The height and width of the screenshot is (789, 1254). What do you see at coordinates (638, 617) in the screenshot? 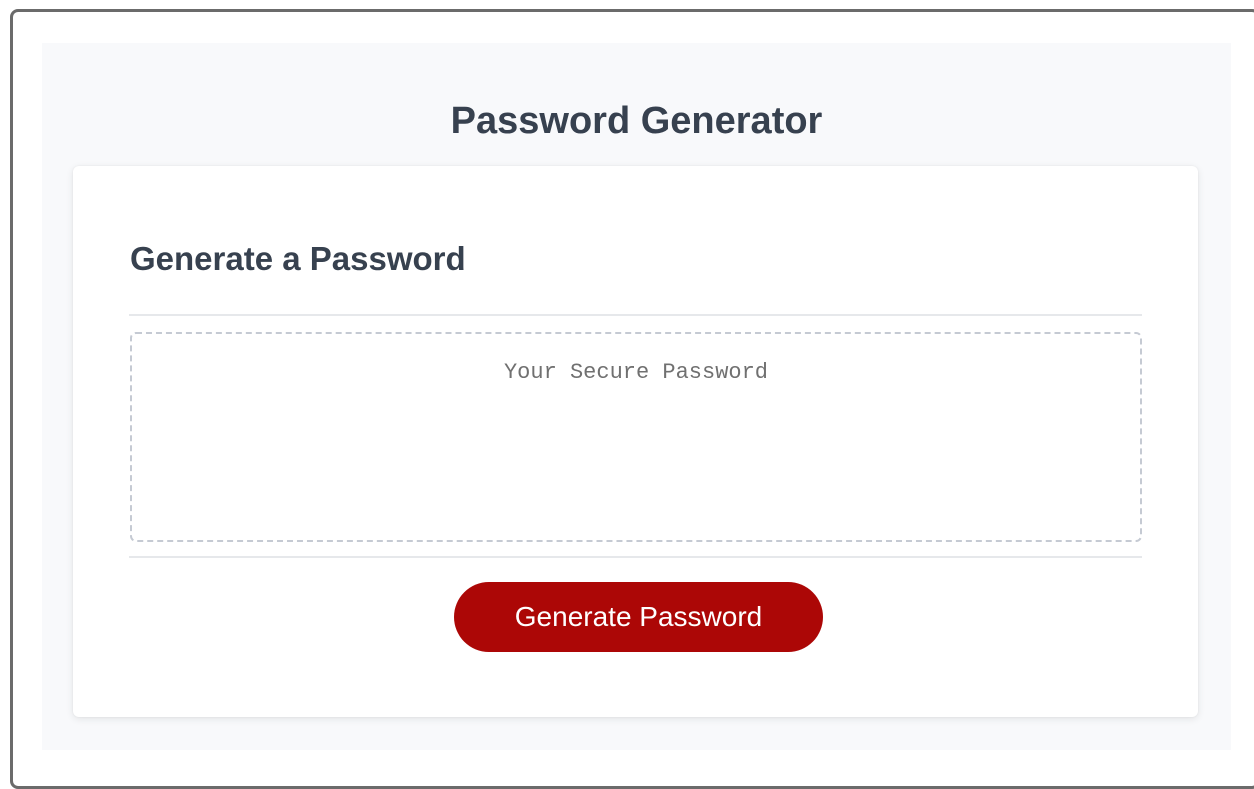
I see `generate-password-button: Generate Password` at bounding box center [638, 617].